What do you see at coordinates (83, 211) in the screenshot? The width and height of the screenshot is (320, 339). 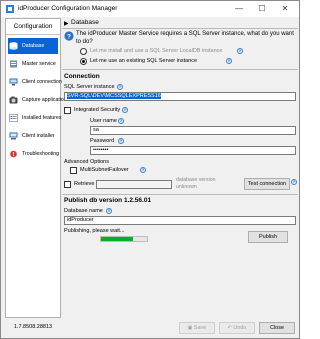 I see `db-name-label: Database name` at bounding box center [83, 211].